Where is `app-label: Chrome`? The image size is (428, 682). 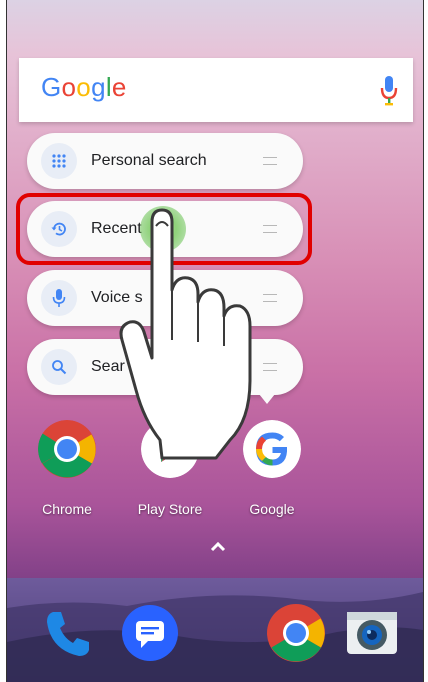 app-label: Chrome is located at coordinates (67, 509).